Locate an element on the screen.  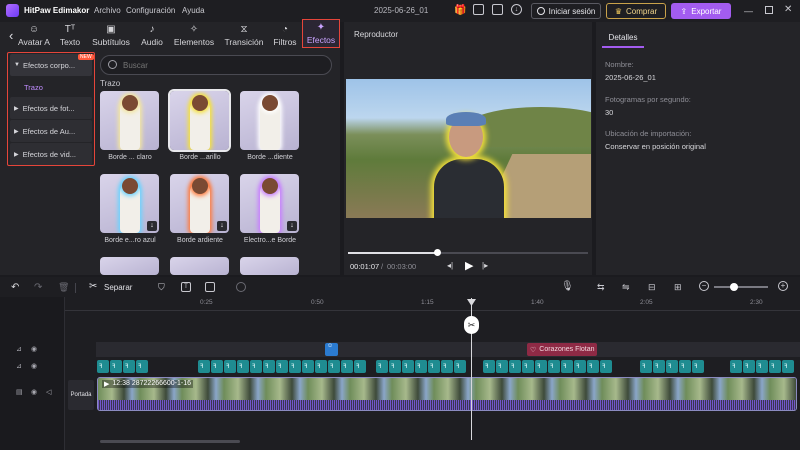
prev-frame-icon: ◂| is located at coordinates (450, 265).